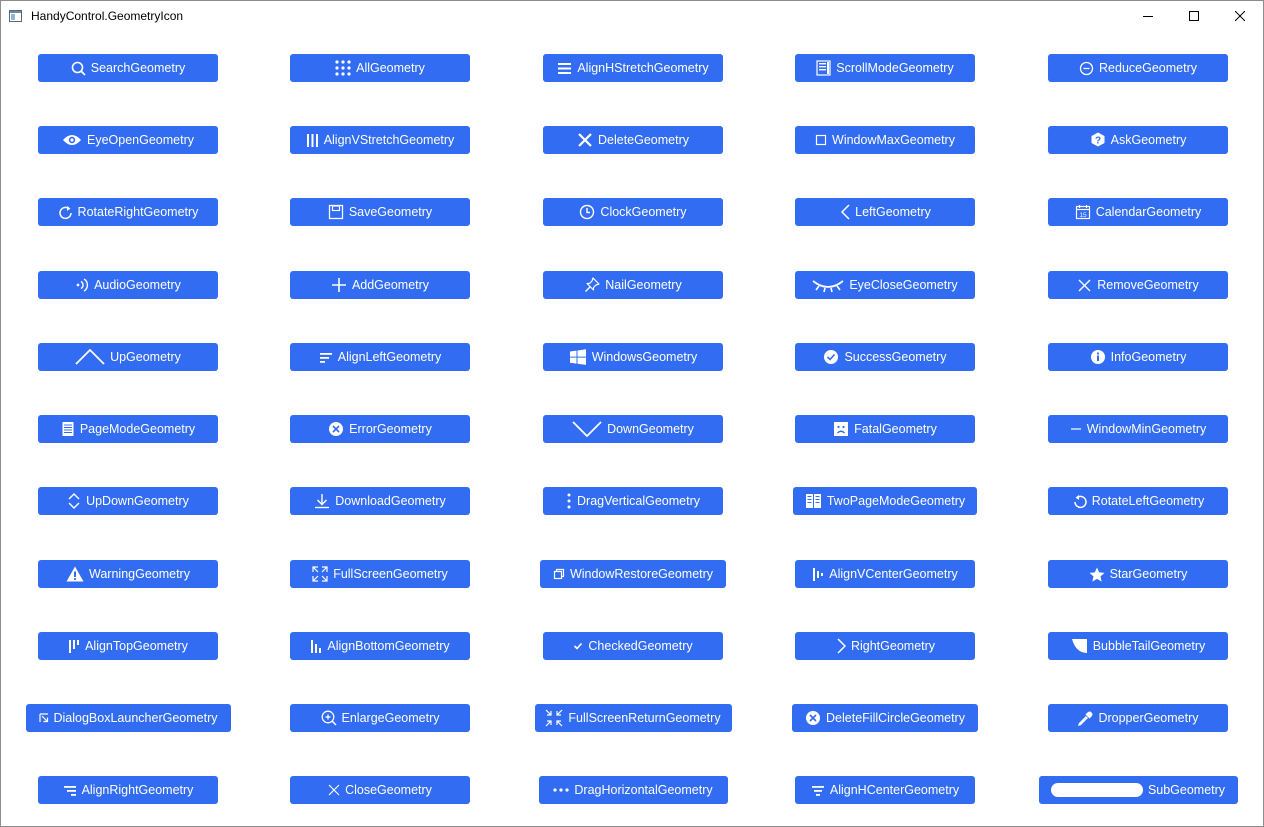 This screenshot has height=827, width=1264. What do you see at coordinates (1138, 429) in the screenshot?
I see `geometry-button-window-min: WindowMinGeometry` at bounding box center [1138, 429].